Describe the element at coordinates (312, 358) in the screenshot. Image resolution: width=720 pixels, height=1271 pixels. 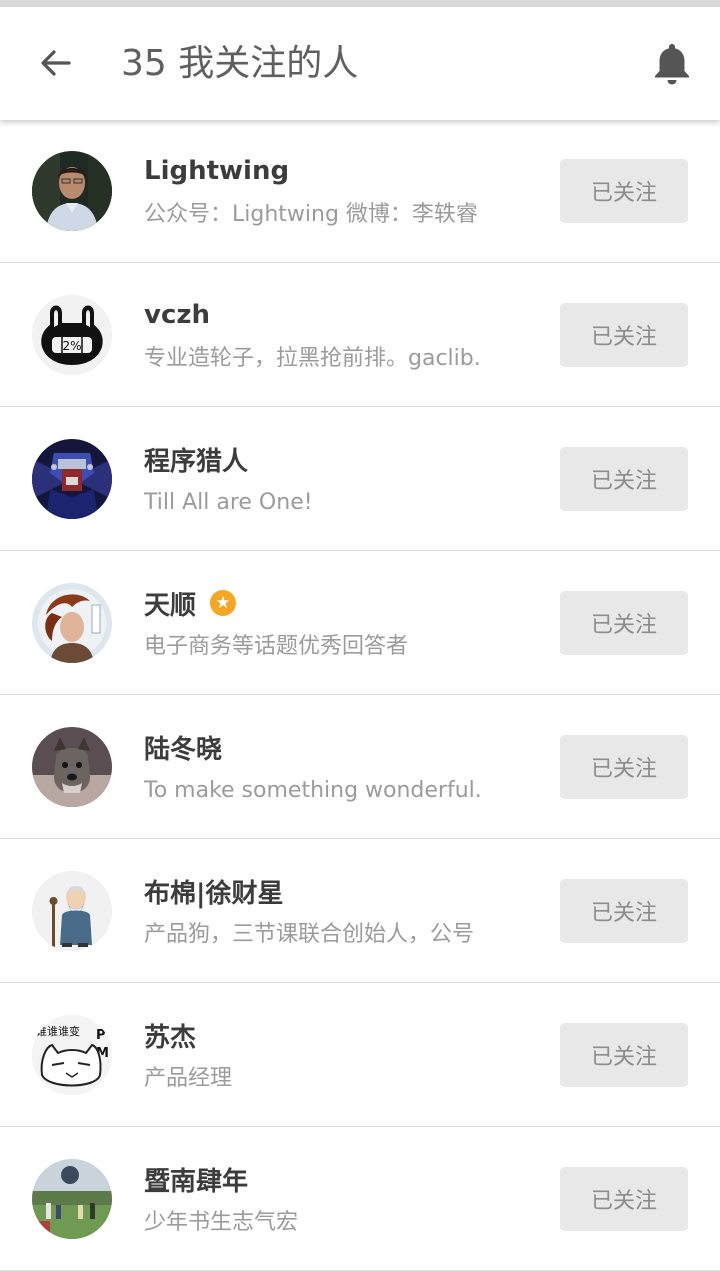
I see `user-description: 专业造轮子，拉黑抢前排。gaclib.` at that location.